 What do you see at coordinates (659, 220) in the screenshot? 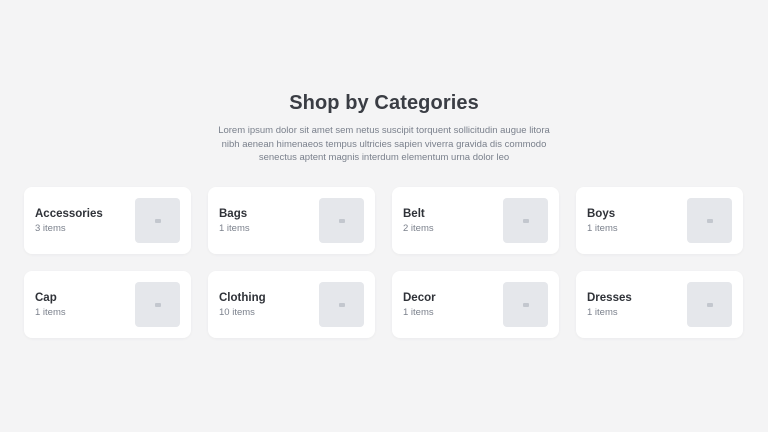
I see `category-card-boys: Boys 1 items` at bounding box center [659, 220].